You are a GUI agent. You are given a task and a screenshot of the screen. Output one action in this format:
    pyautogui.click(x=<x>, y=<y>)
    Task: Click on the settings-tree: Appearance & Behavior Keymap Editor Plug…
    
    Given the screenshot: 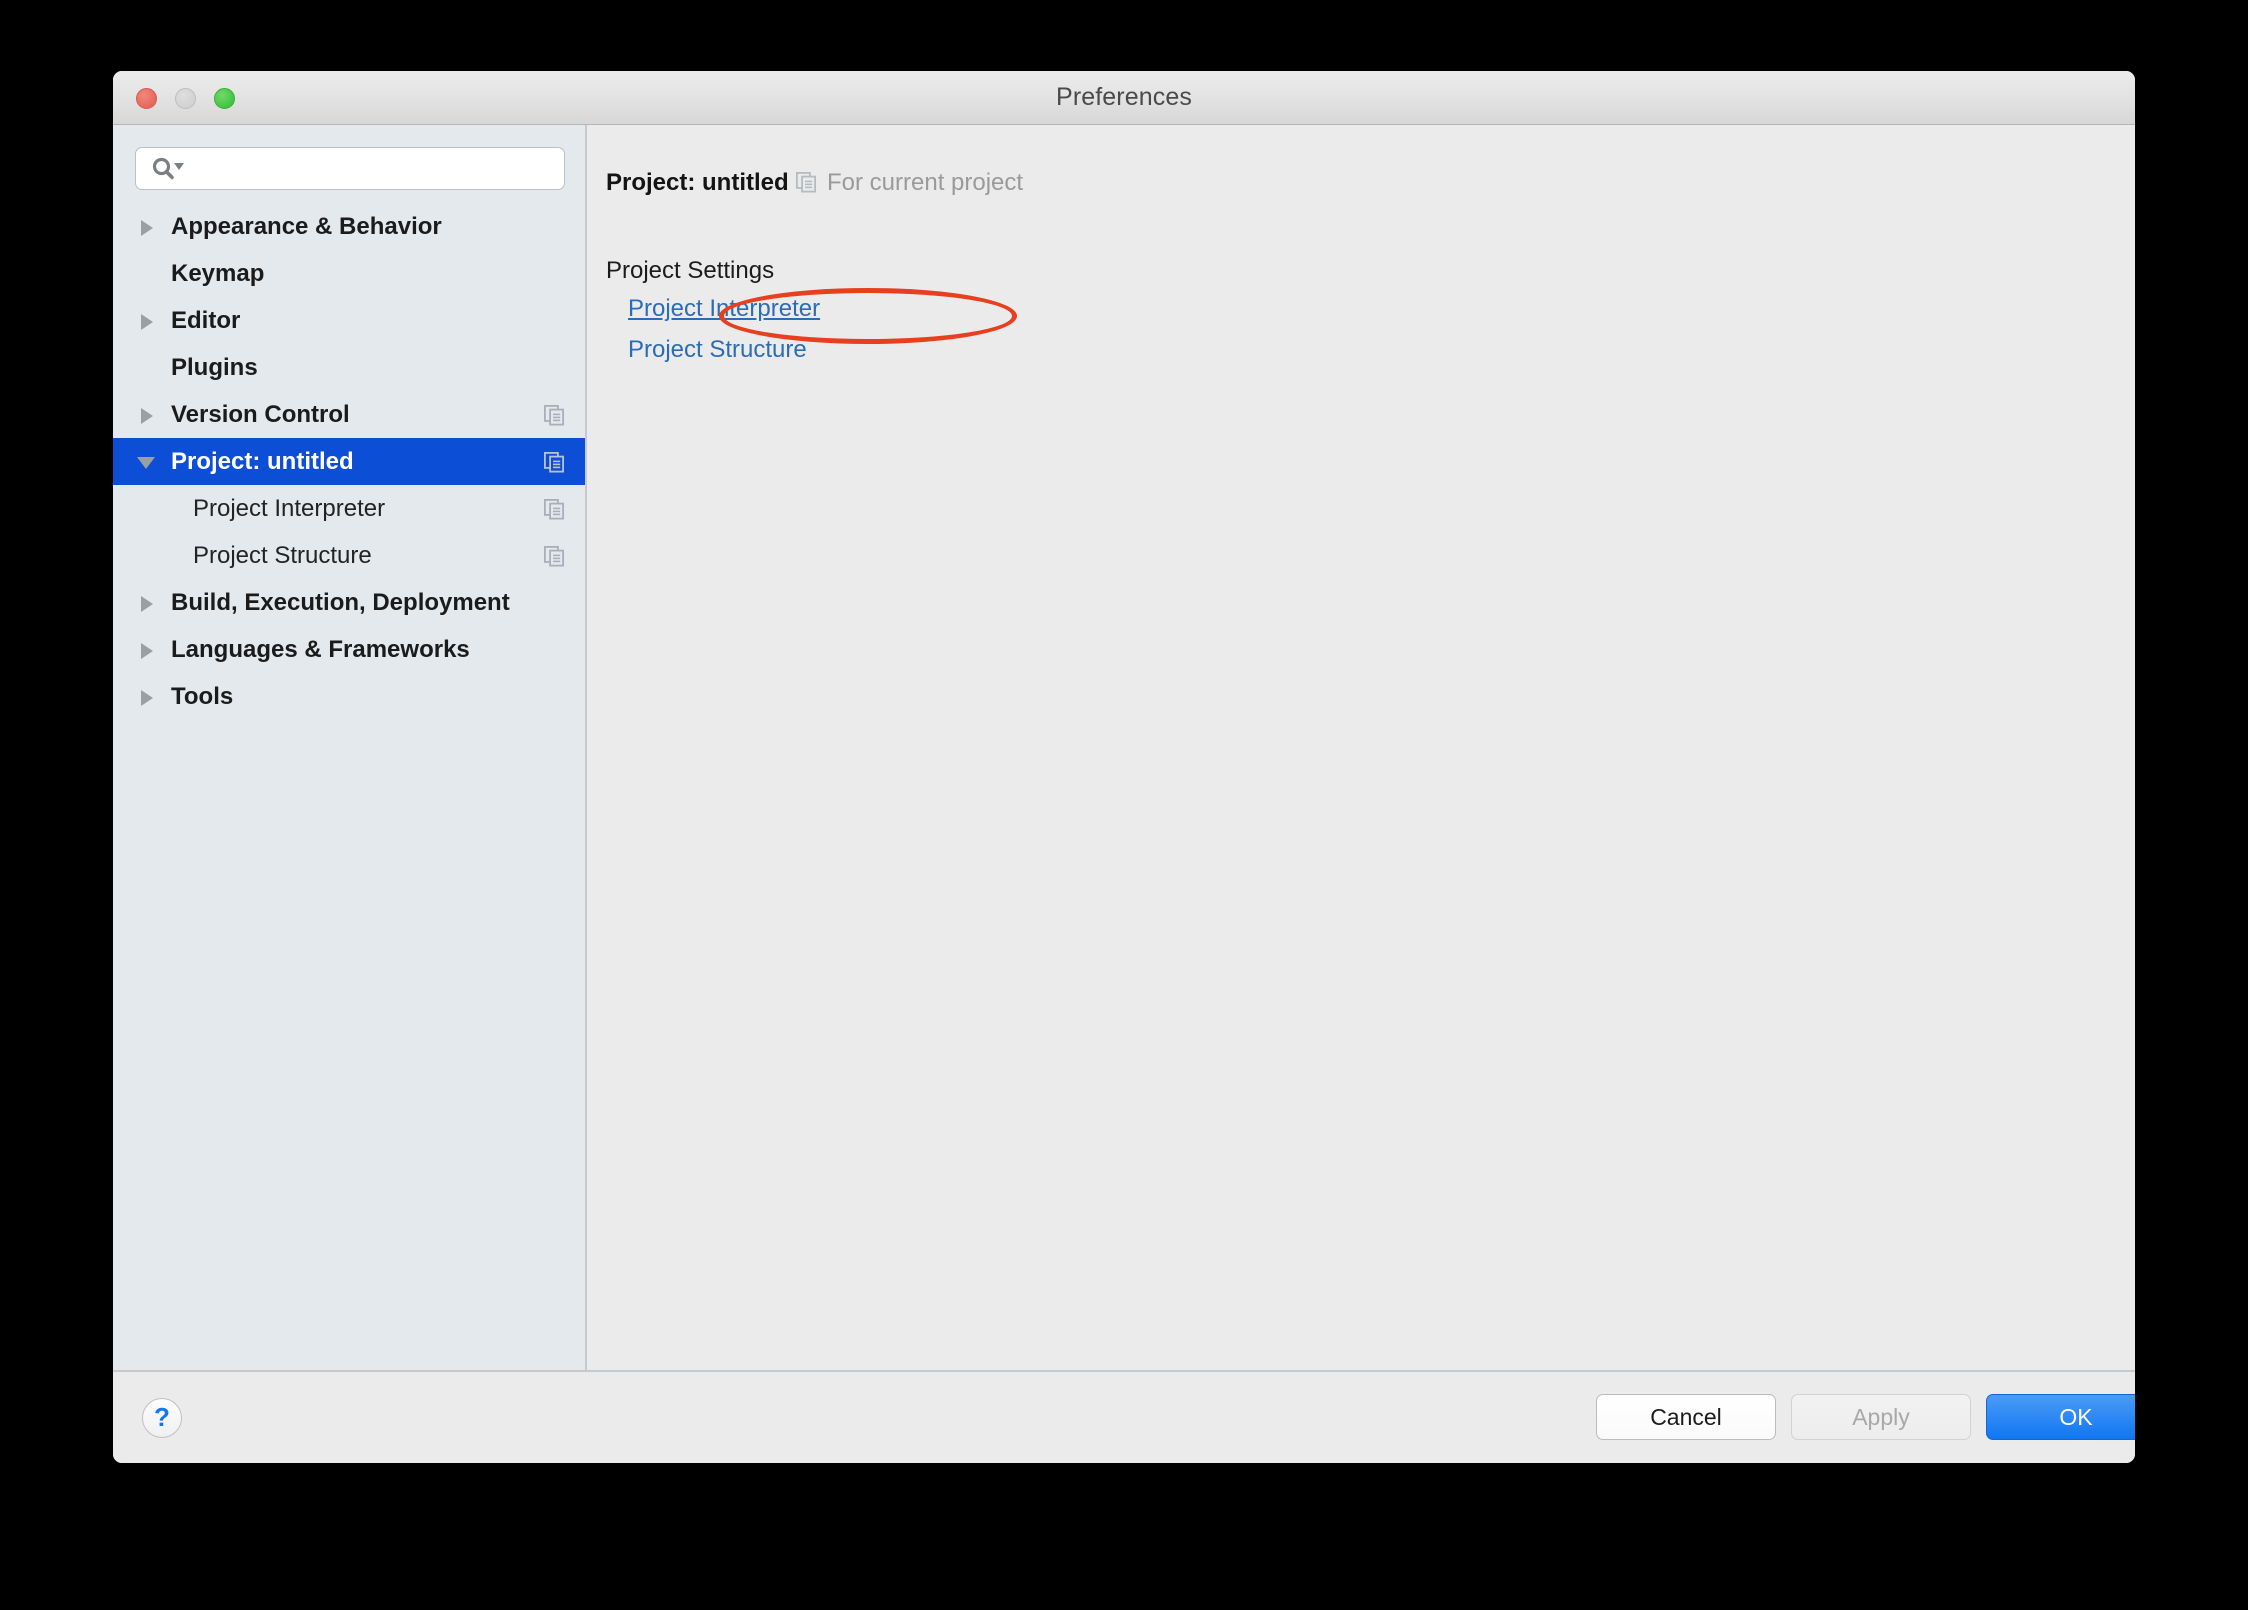 What is the action you would take?
    pyautogui.click(x=349, y=461)
    